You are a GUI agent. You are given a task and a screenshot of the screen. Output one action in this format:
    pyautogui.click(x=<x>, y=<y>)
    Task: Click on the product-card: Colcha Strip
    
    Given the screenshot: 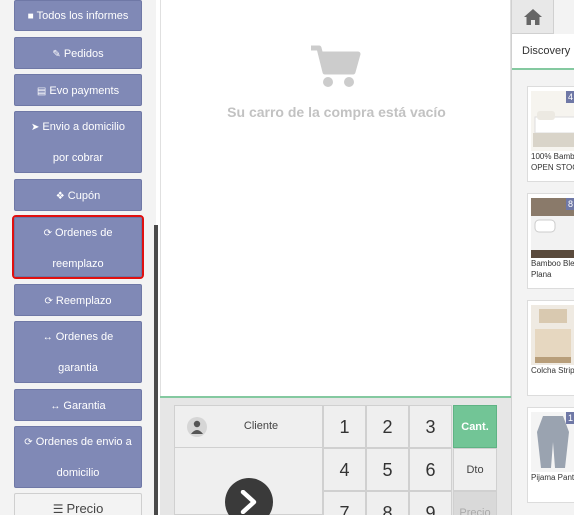 What is the action you would take?
    pyautogui.click(x=550, y=348)
    